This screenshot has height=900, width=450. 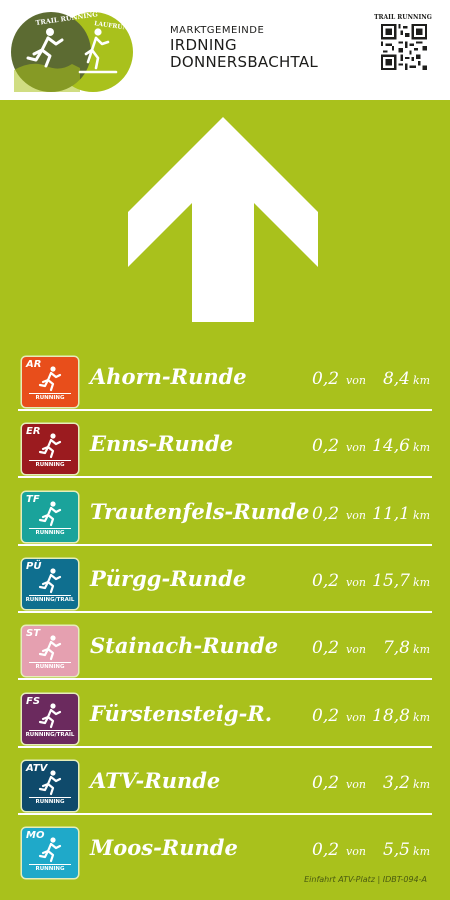 What do you see at coordinates (404, 47) in the screenshot?
I see `qr-code` at bounding box center [404, 47].